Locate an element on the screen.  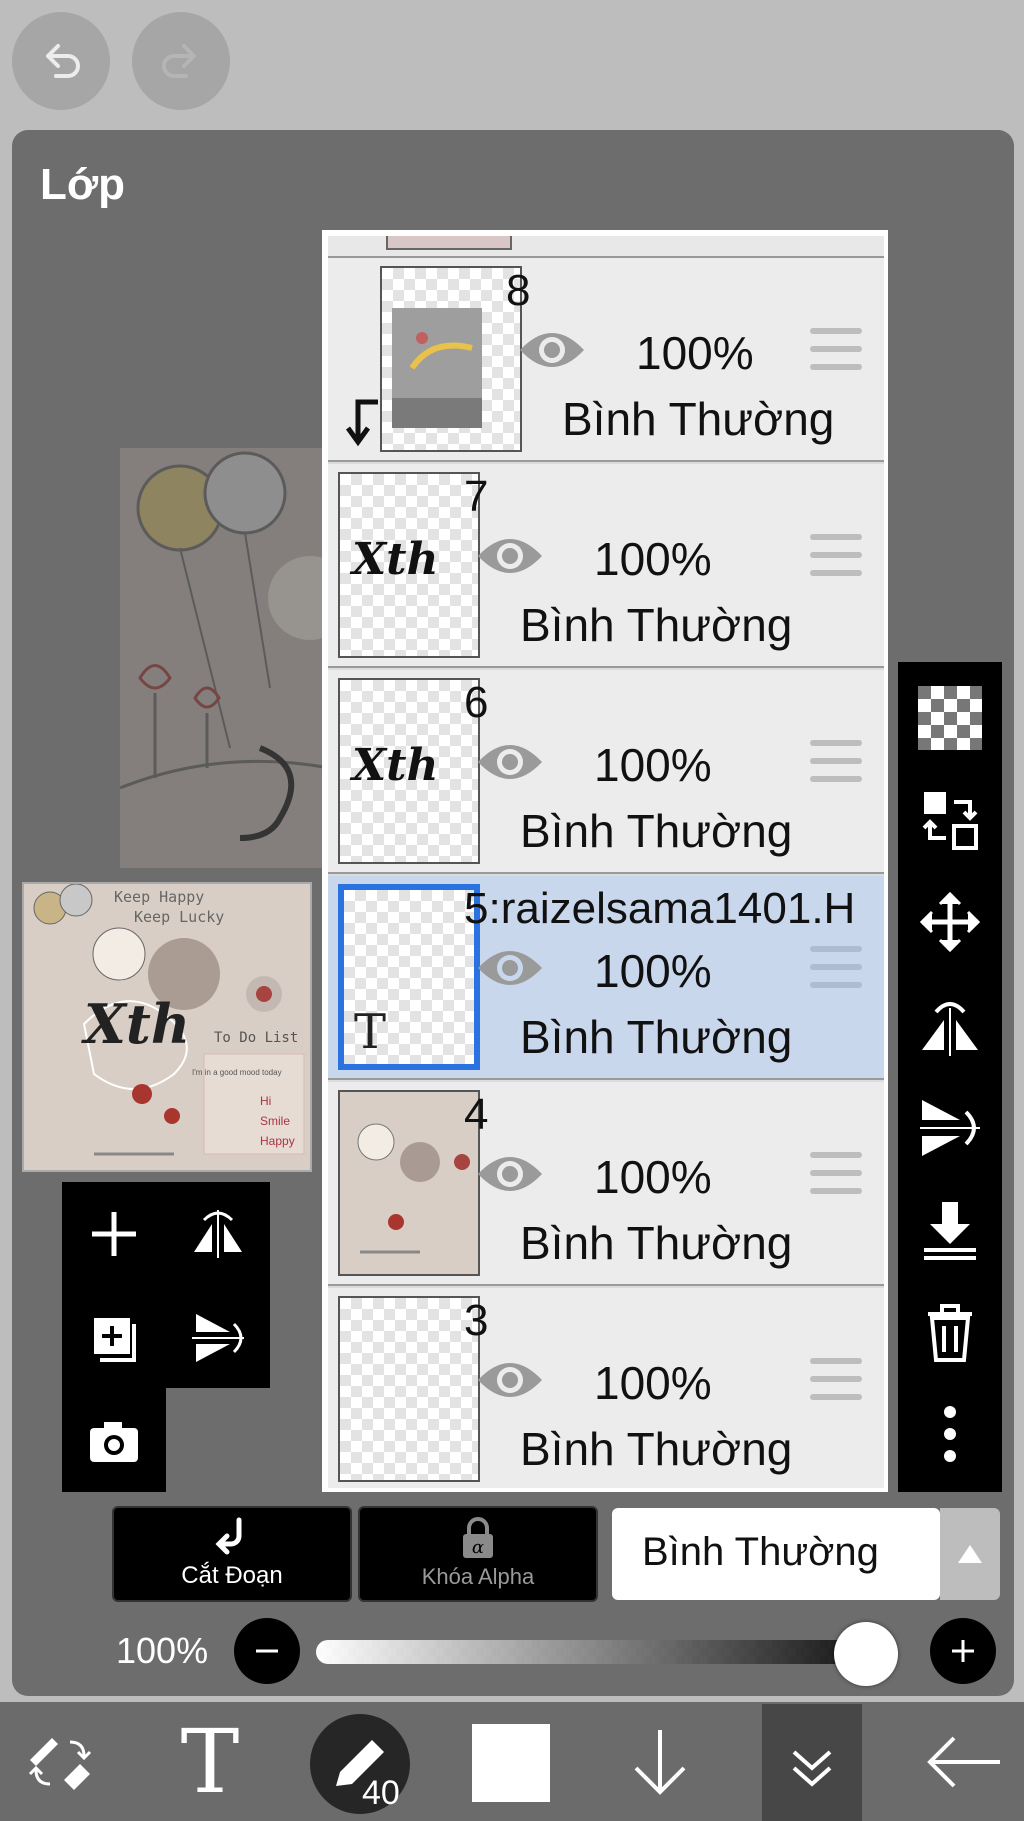
opacity-slider is located at coordinates (601, 1652).